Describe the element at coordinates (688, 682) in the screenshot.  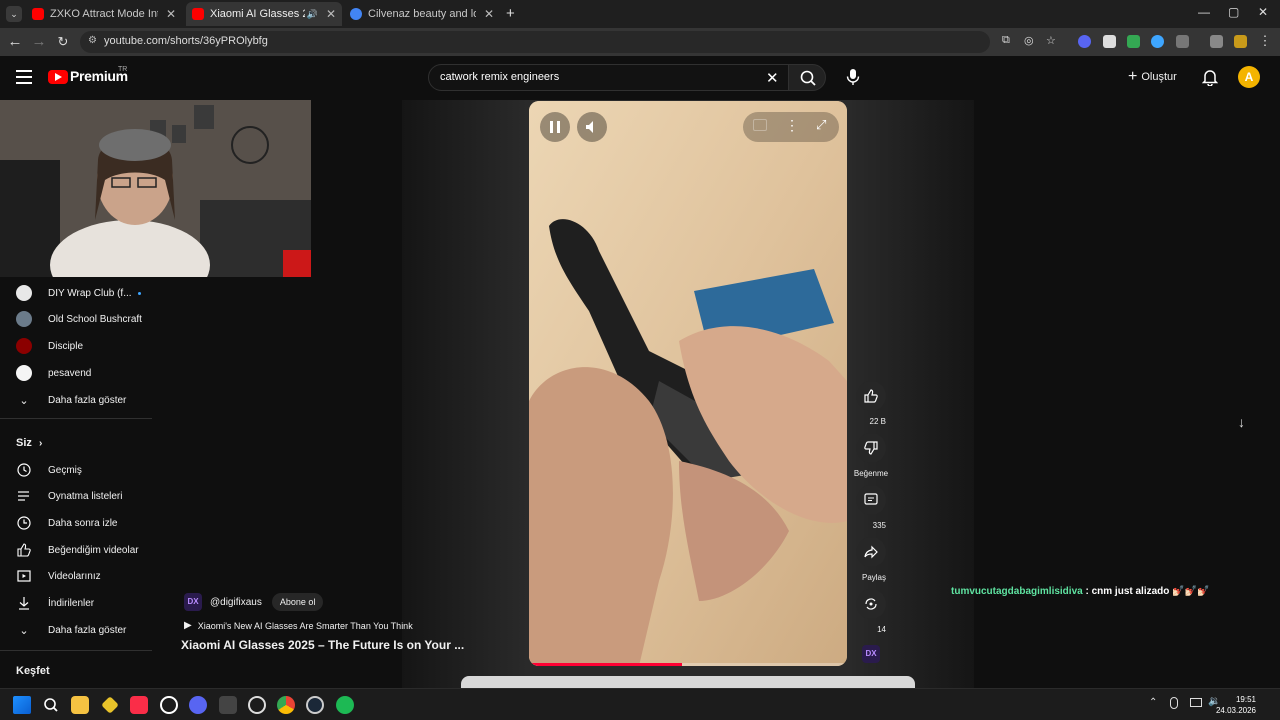
I see `next-short-preview` at that location.